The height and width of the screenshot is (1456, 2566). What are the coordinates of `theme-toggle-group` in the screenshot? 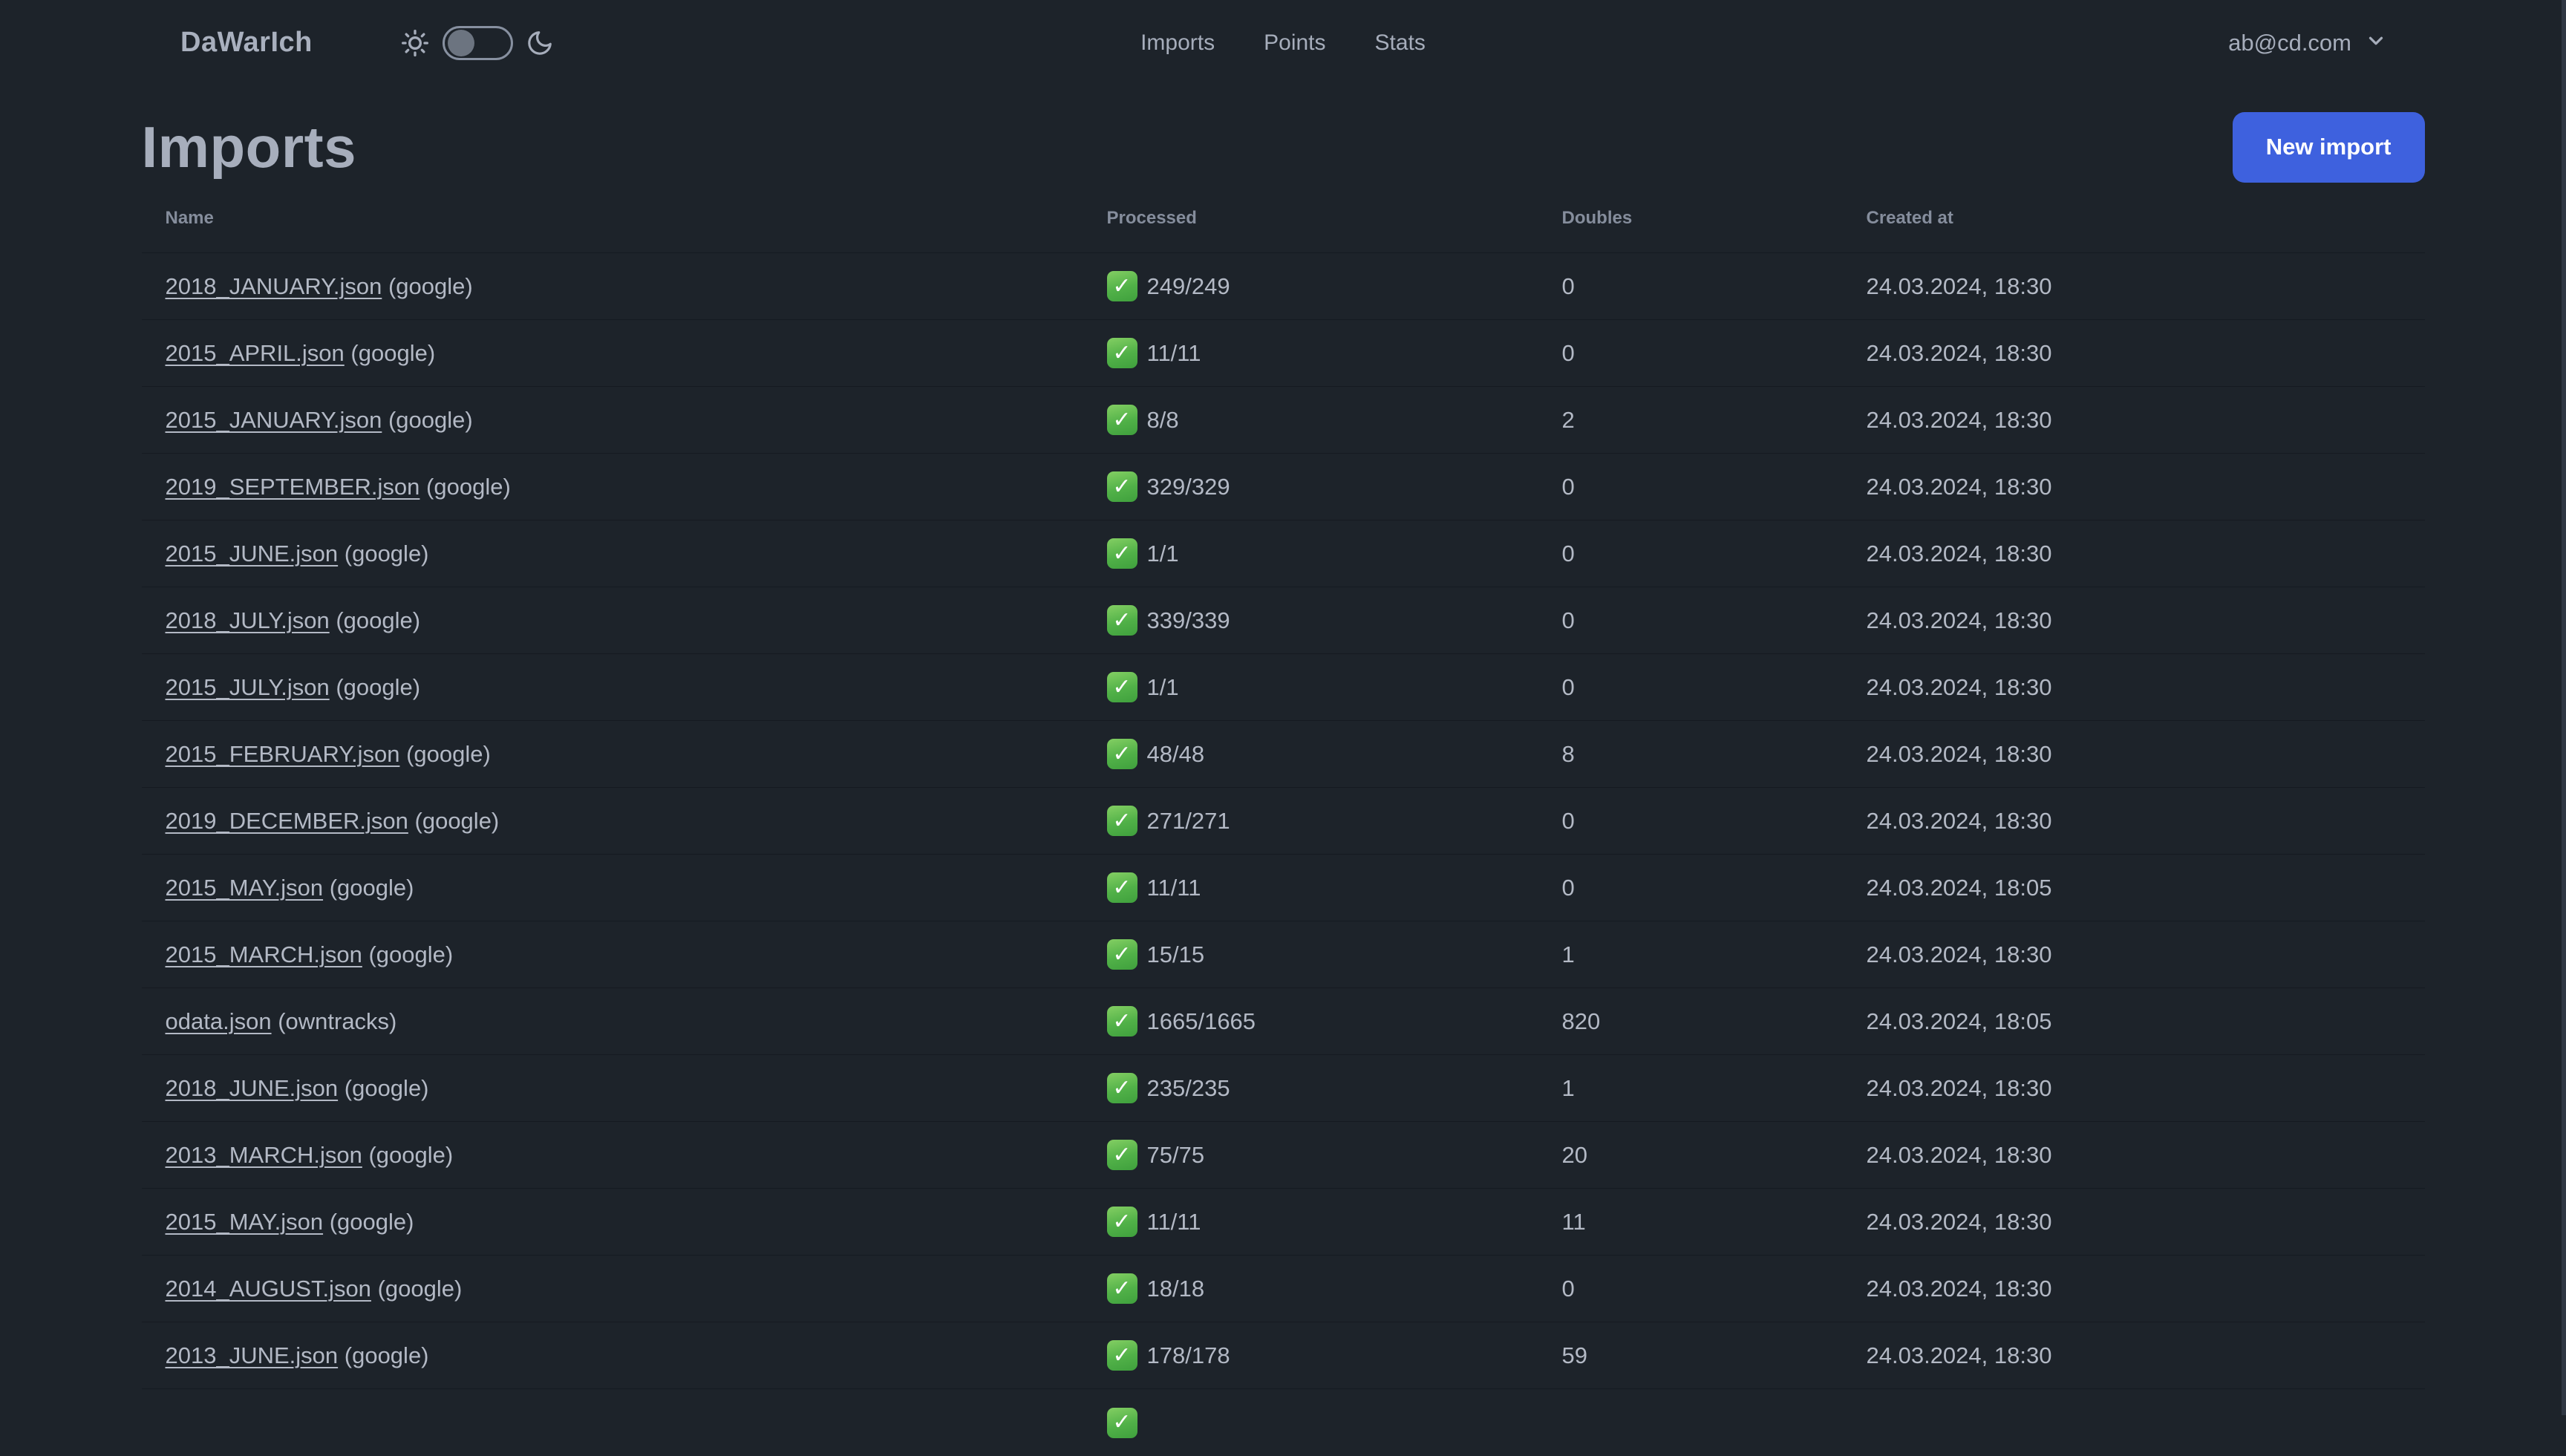 It's located at (477, 43).